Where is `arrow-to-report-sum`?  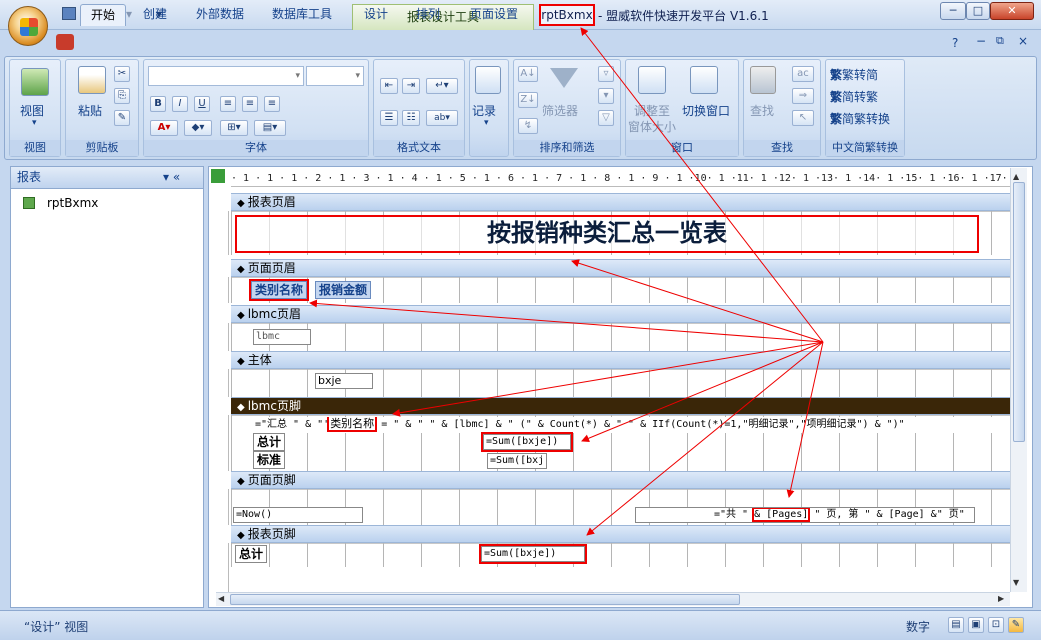 arrow-to-report-sum is located at coordinates (705, 438).